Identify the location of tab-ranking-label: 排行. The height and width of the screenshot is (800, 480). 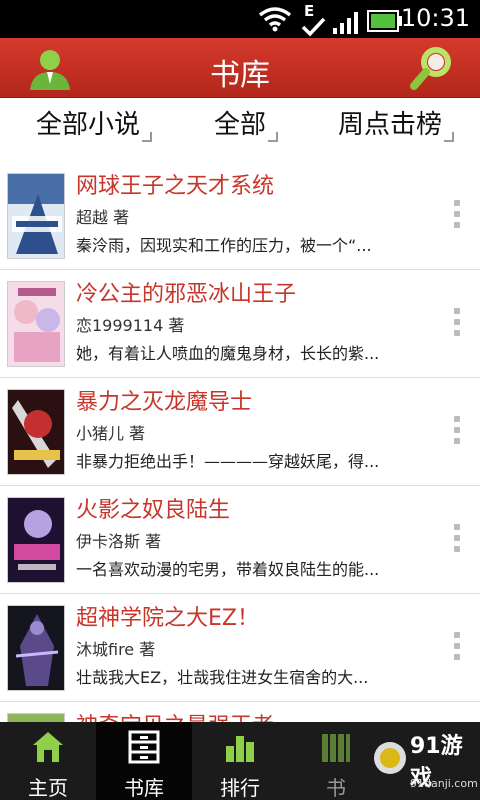
(240, 788).